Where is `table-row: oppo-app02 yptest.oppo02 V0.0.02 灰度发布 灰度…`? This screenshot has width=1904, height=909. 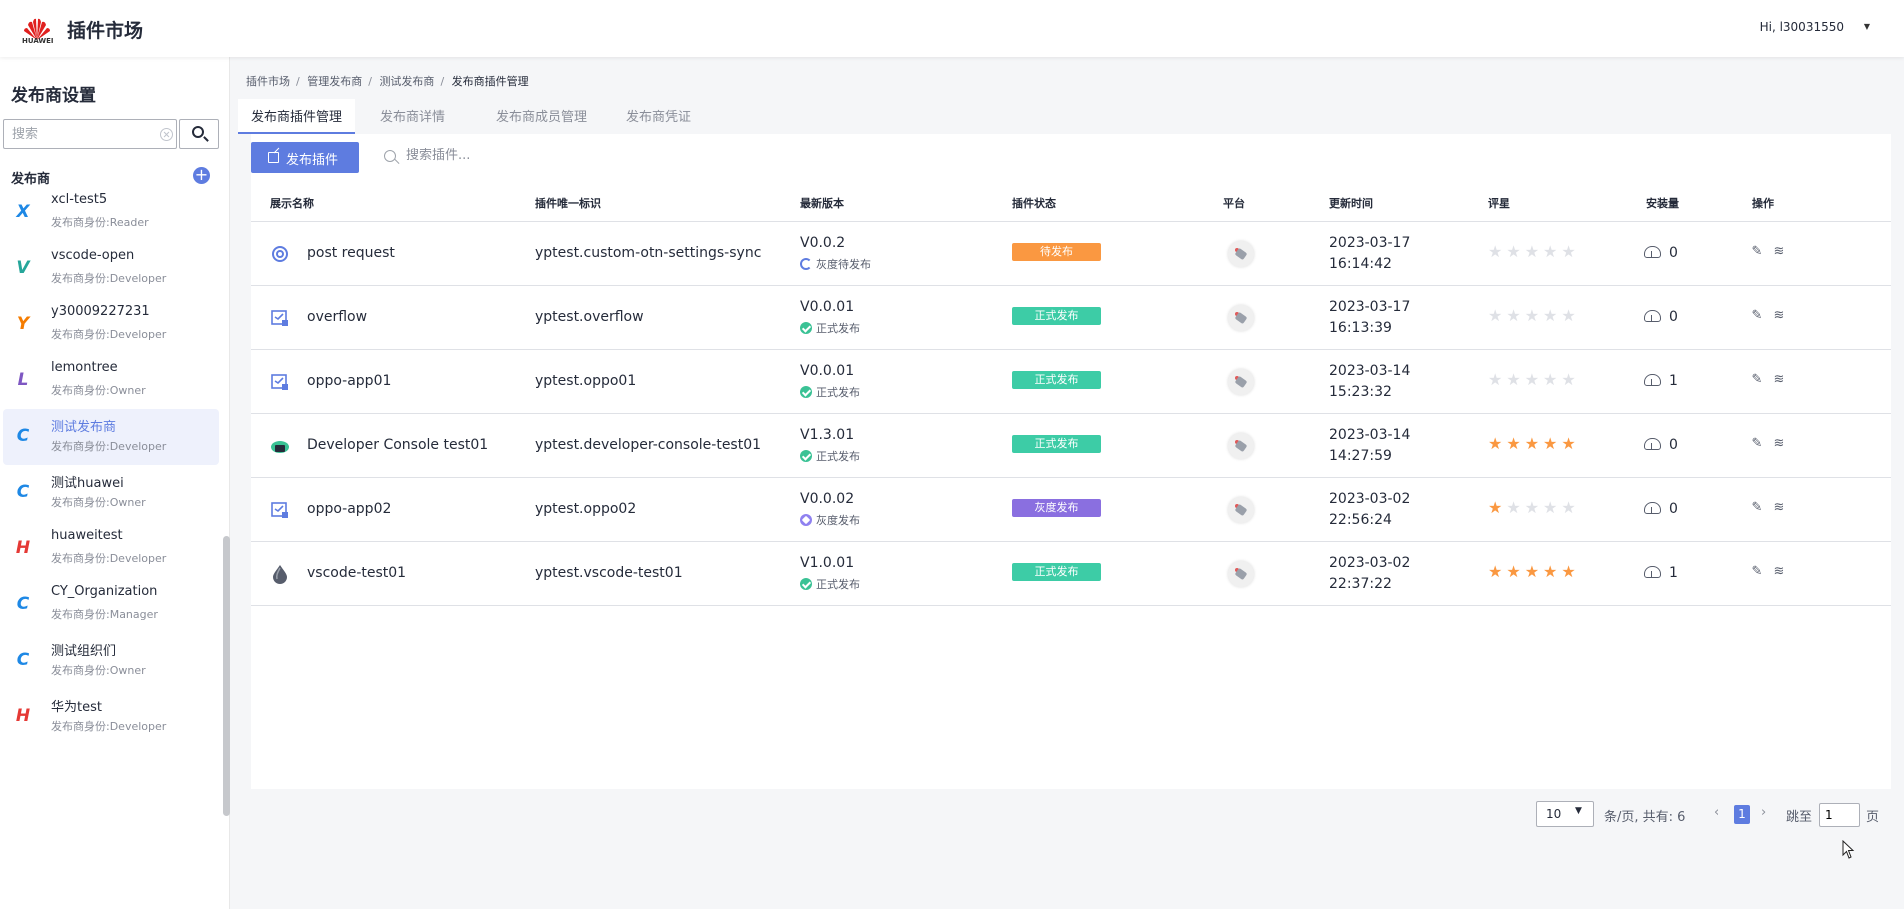
table-row: oppo-app02 yptest.oppo02 V0.0.02 灰度发布 灰度… is located at coordinates (1071, 510).